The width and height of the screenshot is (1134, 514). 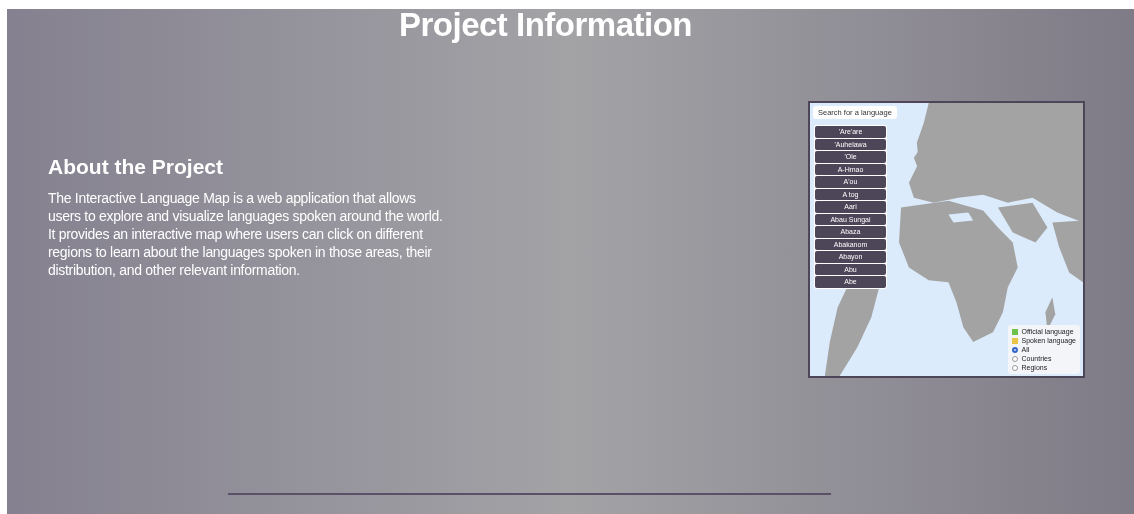 What do you see at coordinates (245, 234) in the screenshot?
I see `about-paragraph: The Interactive Language Map is a web application that allows users to explore and visualize languages spoken around the world. It provides an interactive map where users can click on different regions to learn about the languages spoken in those areas, their distribution, and other relevant information.` at bounding box center [245, 234].